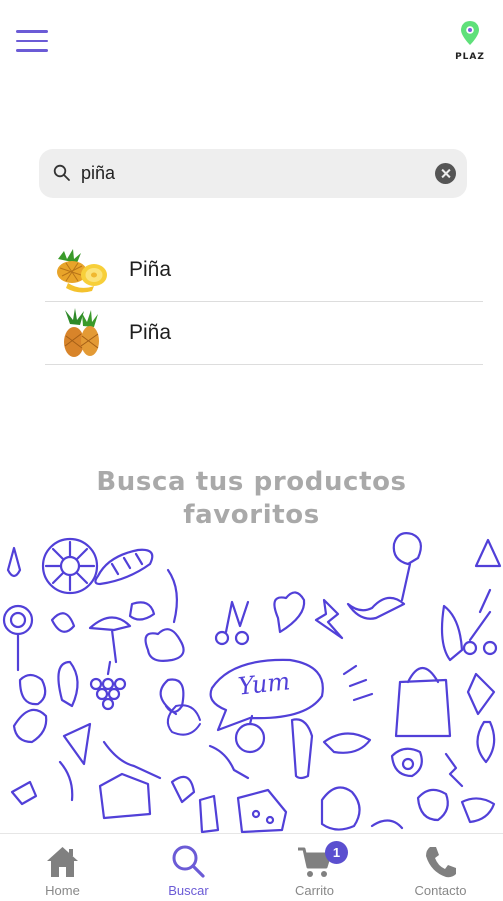 The image size is (503, 901). What do you see at coordinates (251, 482) in the screenshot?
I see `tagline-line-1: Busca tus productos` at bounding box center [251, 482].